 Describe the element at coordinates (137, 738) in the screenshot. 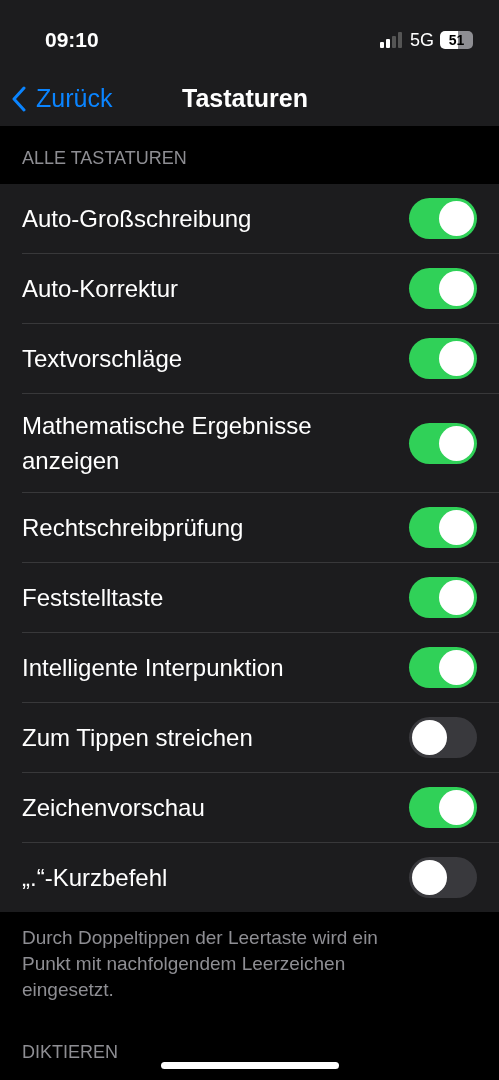

I see `setting-label: Zum Tippen streichen` at that location.